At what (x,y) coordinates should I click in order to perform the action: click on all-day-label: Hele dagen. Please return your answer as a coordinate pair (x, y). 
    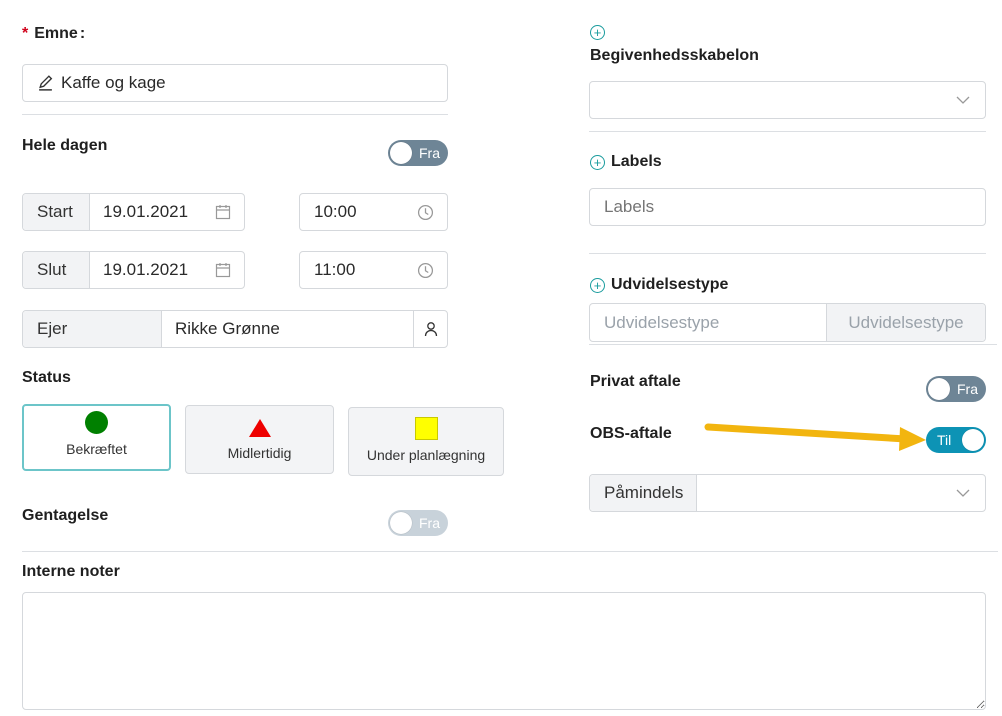
    Looking at the image, I should click on (65, 145).